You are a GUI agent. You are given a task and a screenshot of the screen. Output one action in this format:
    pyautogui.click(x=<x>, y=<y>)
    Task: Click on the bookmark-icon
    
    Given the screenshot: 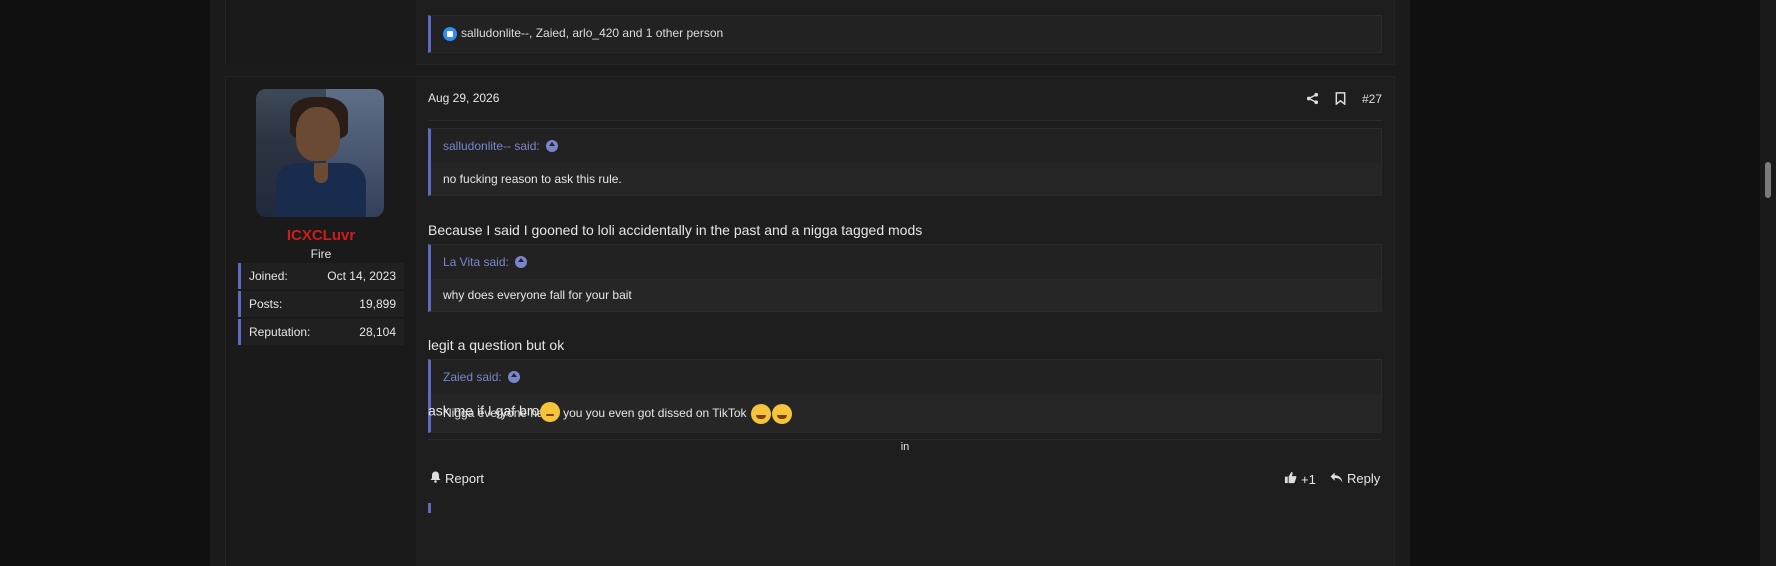 What is the action you would take?
    pyautogui.click(x=1341, y=99)
    